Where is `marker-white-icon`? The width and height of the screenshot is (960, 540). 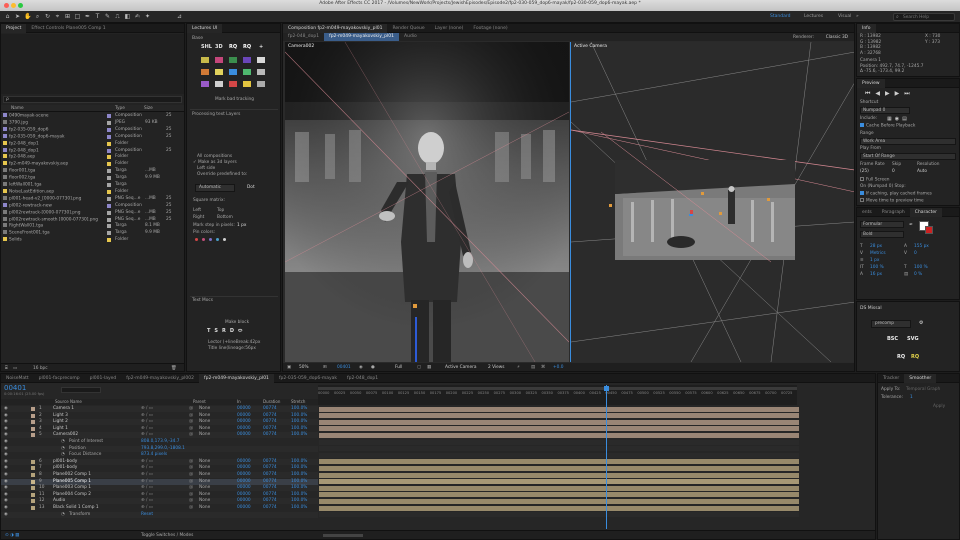 marker-white-icon is located at coordinates (261, 60).